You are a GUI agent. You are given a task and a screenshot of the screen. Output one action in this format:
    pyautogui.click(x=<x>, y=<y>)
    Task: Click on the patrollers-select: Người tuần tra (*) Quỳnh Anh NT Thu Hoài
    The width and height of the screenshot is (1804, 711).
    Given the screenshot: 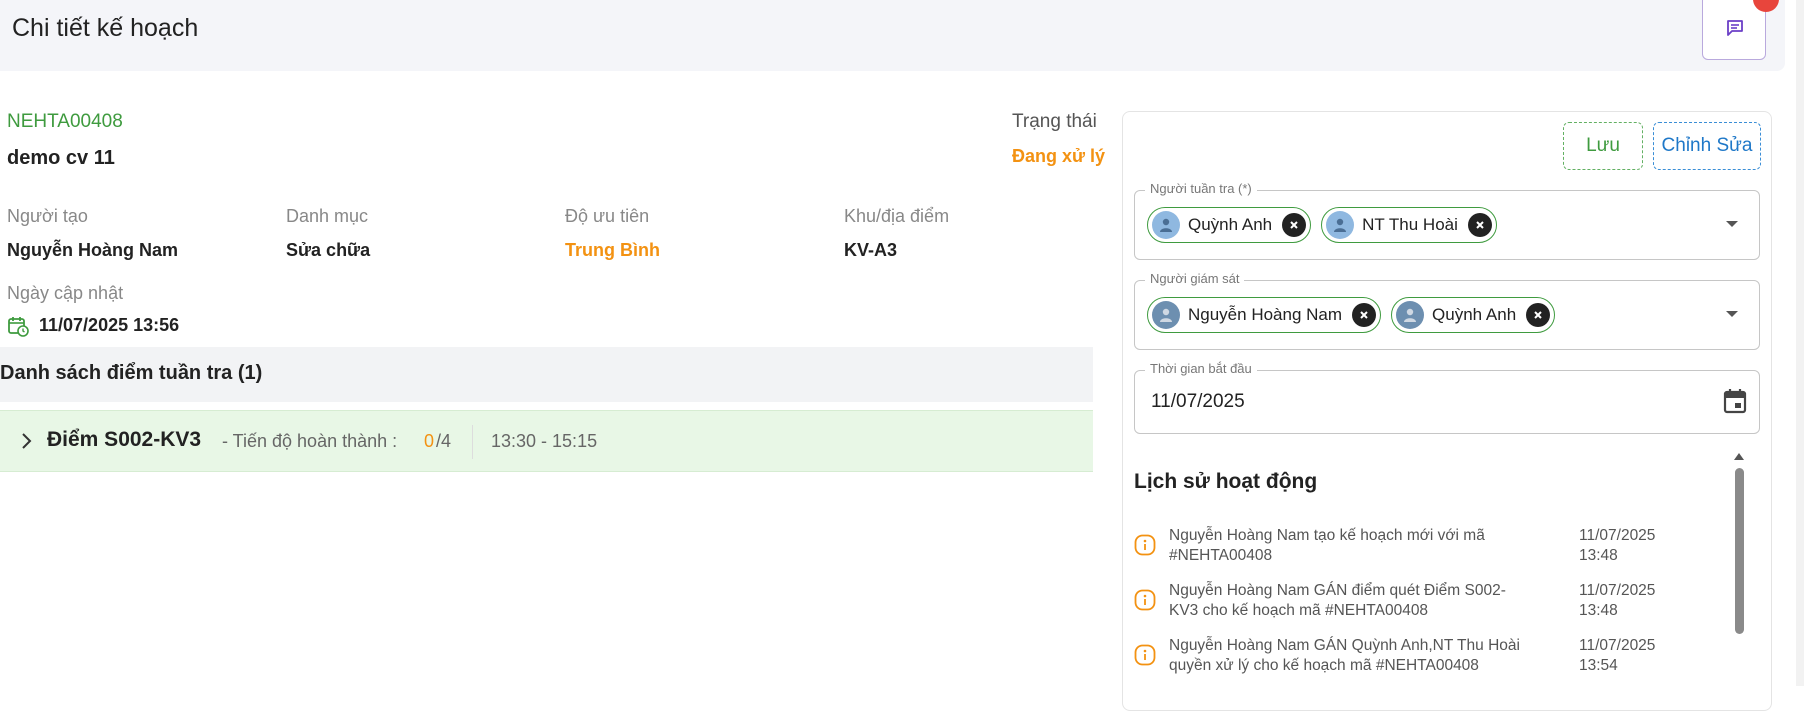 What is the action you would take?
    pyautogui.click(x=1447, y=220)
    